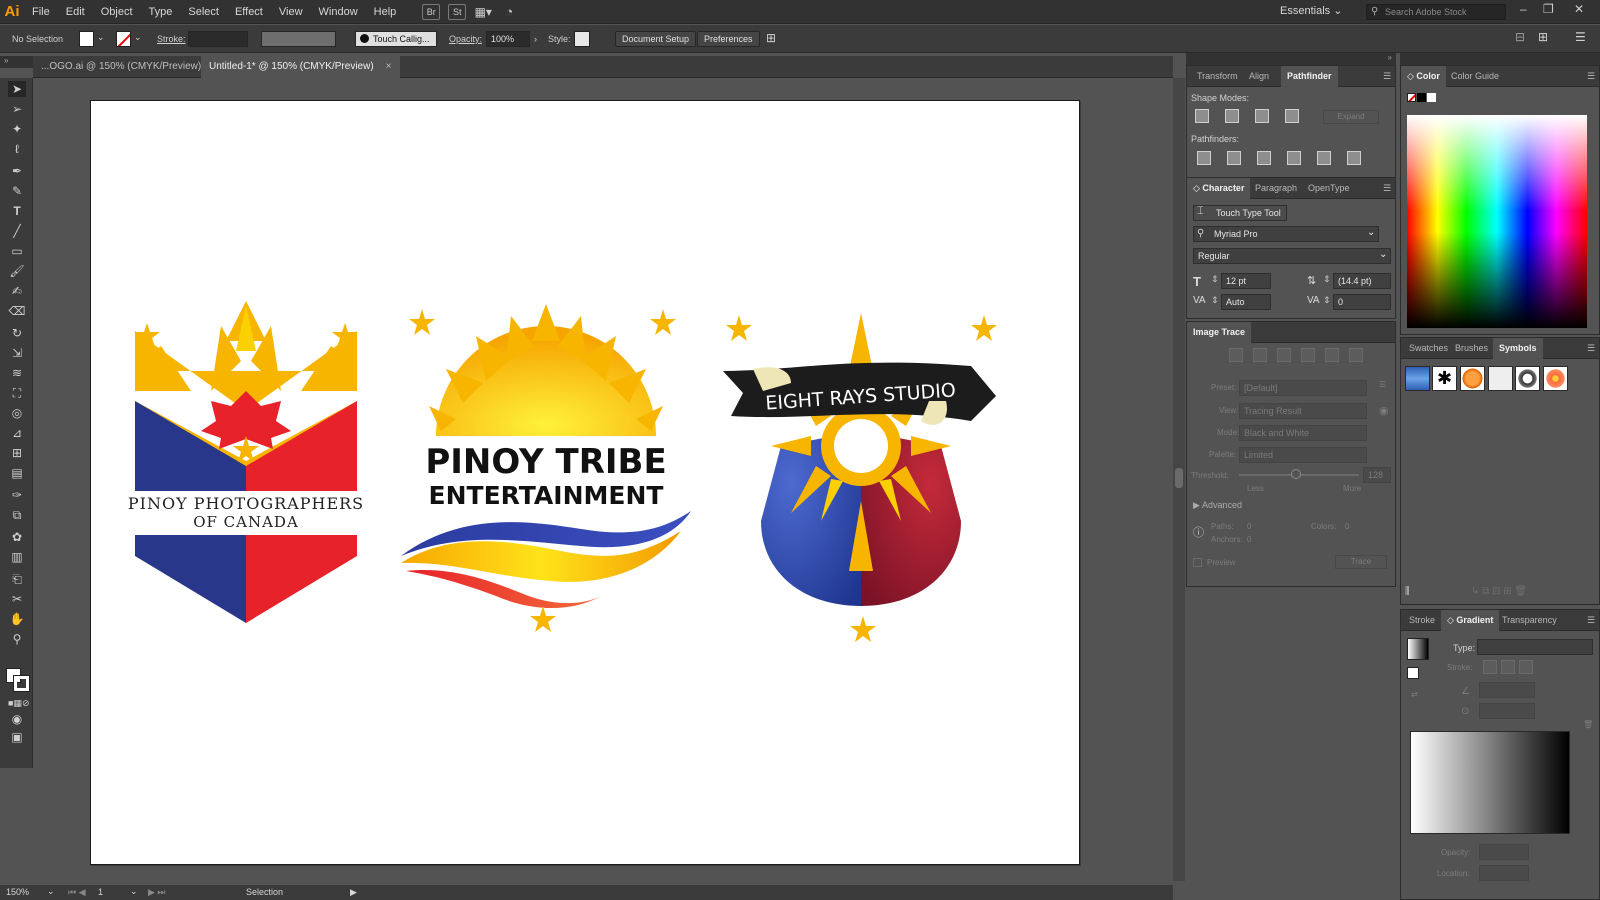 Image resolution: width=1600 pixels, height=900 pixels. What do you see at coordinates (1529, 620) in the screenshot?
I see `tab-transparency: Transparency` at bounding box center [1529, 620].